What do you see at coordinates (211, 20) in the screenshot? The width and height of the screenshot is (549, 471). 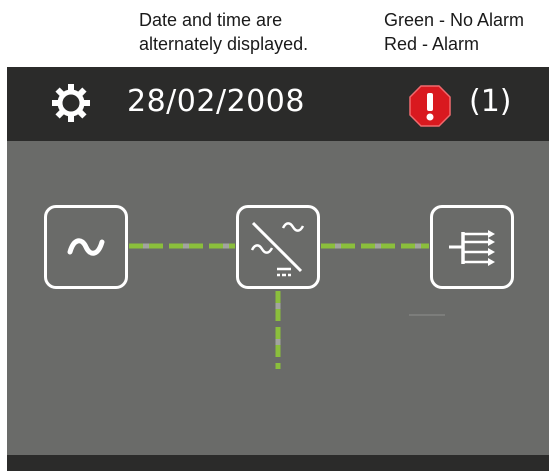 I see `date-note-line1: Date and time are` at bounding box center [211, 20].